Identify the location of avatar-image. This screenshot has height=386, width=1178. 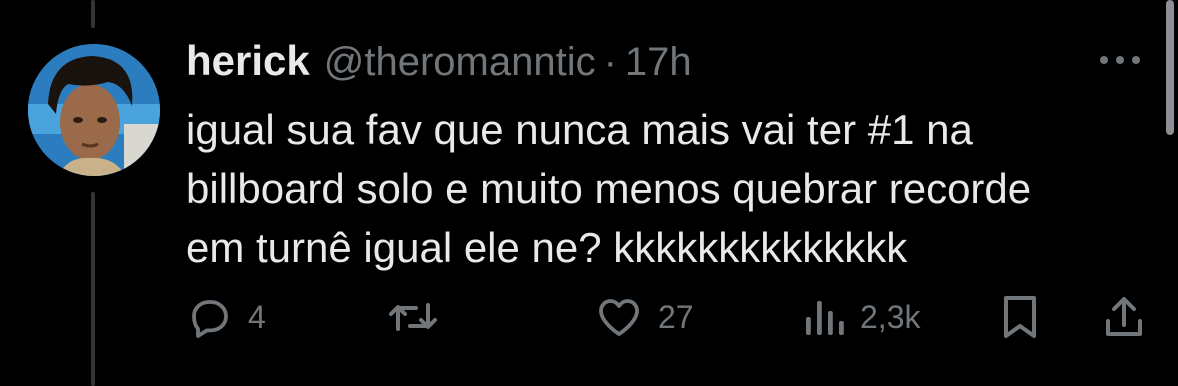
(94, 110).